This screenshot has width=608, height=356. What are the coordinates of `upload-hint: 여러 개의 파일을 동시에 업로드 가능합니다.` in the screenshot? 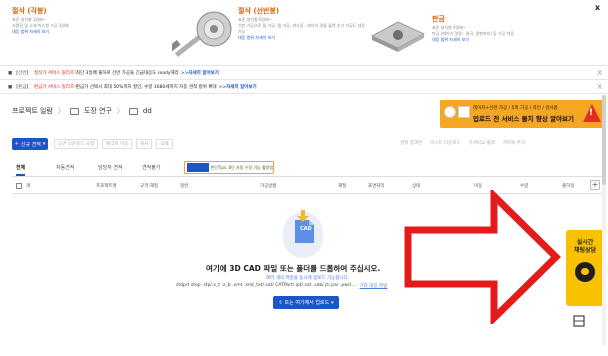 It's located at (308, 278).